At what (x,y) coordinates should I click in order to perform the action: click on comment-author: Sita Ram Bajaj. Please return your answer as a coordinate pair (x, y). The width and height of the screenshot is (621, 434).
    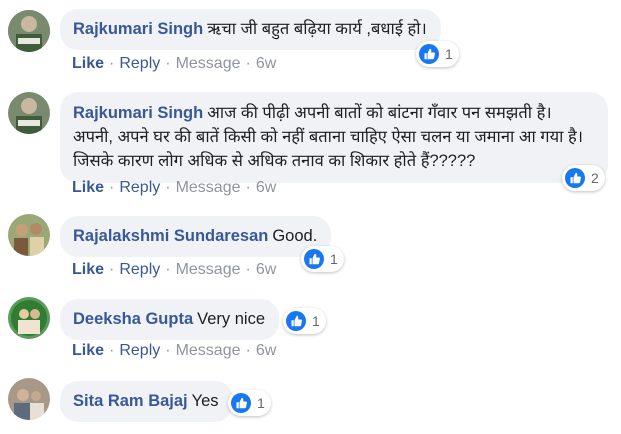
    Looking at the image, I should click on (130, 401).